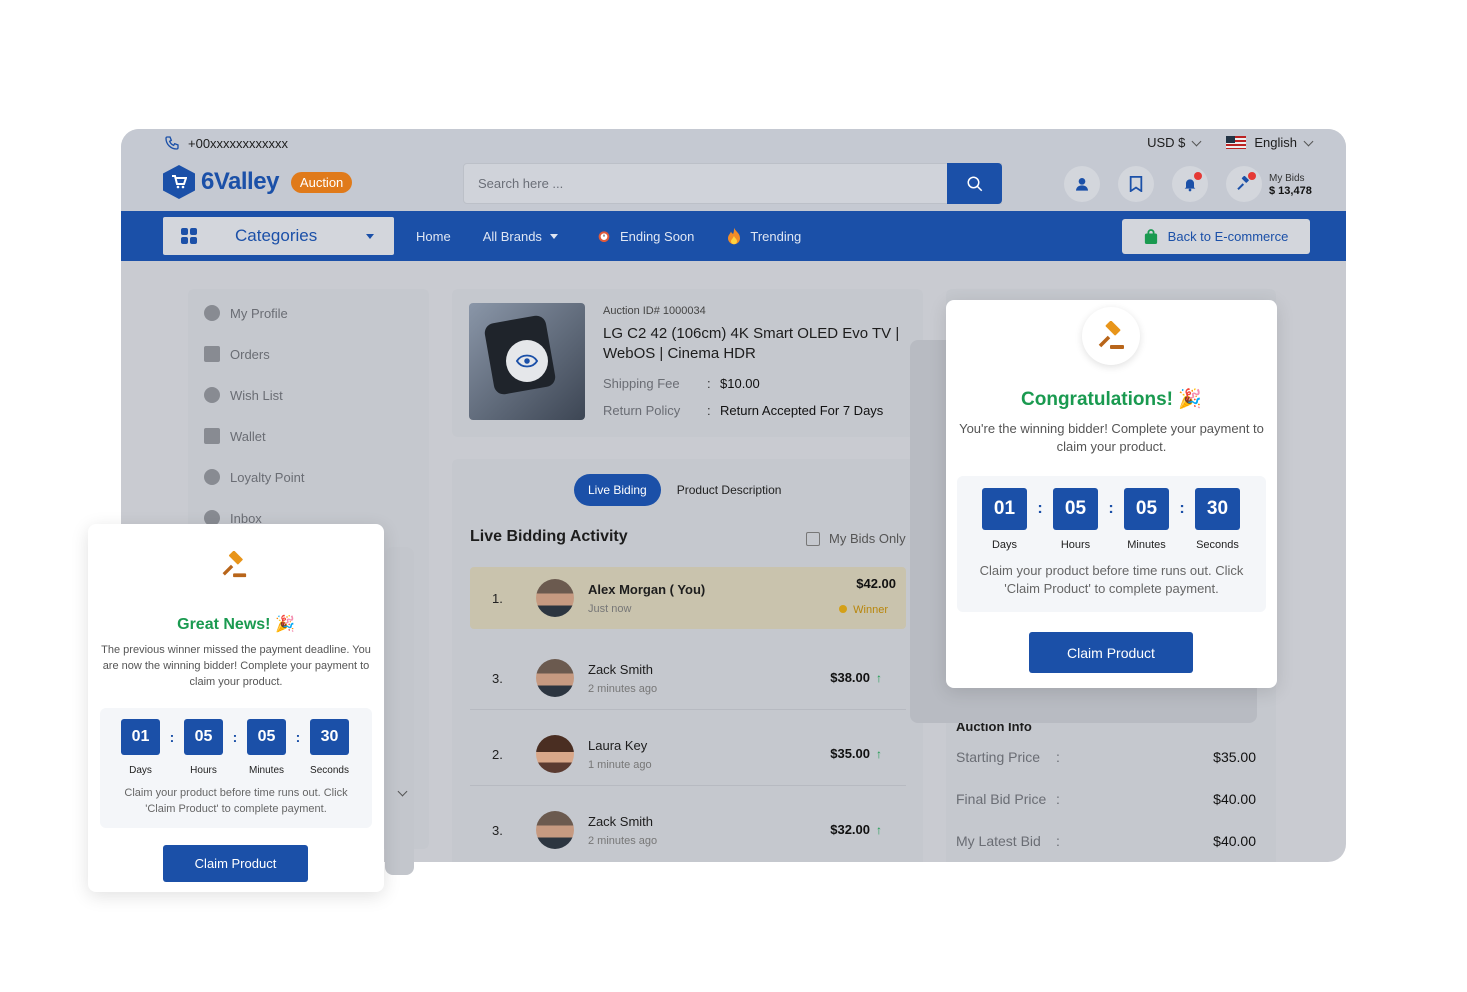 The width and height of the screenshot is (1467, 992). I want to click on sidebar-item-wallet: Wallet, so click(235, 436).